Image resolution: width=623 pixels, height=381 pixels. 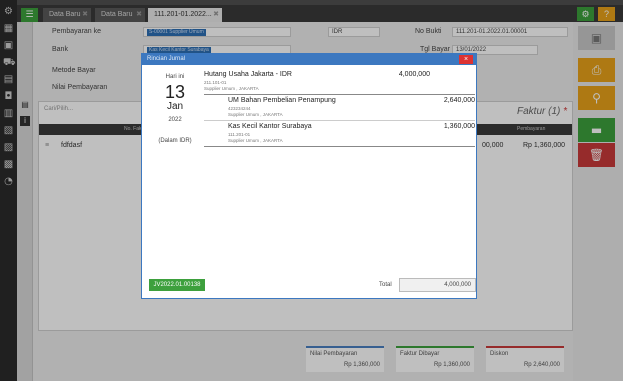 I want to click on close-button: ×, so click(x=466, y=59).